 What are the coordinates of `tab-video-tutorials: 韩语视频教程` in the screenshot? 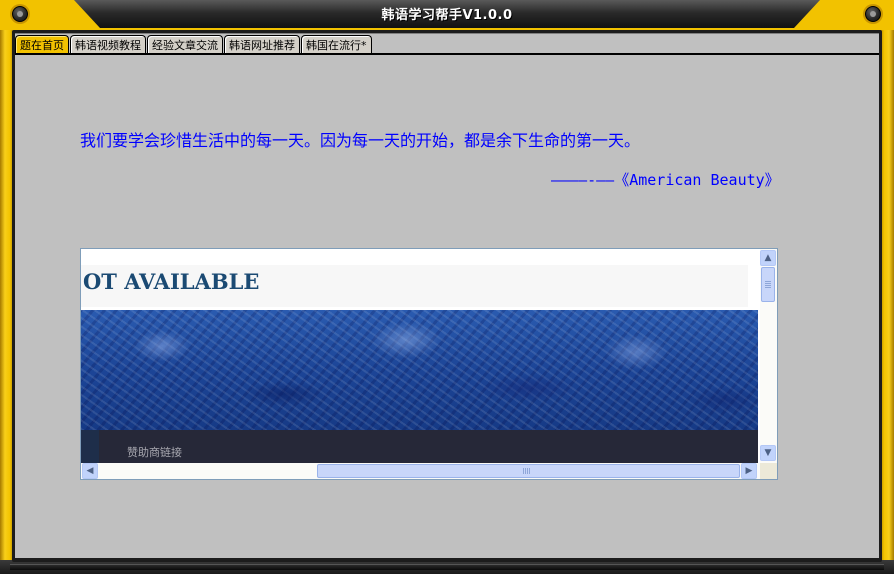 It's located at (108, 44).